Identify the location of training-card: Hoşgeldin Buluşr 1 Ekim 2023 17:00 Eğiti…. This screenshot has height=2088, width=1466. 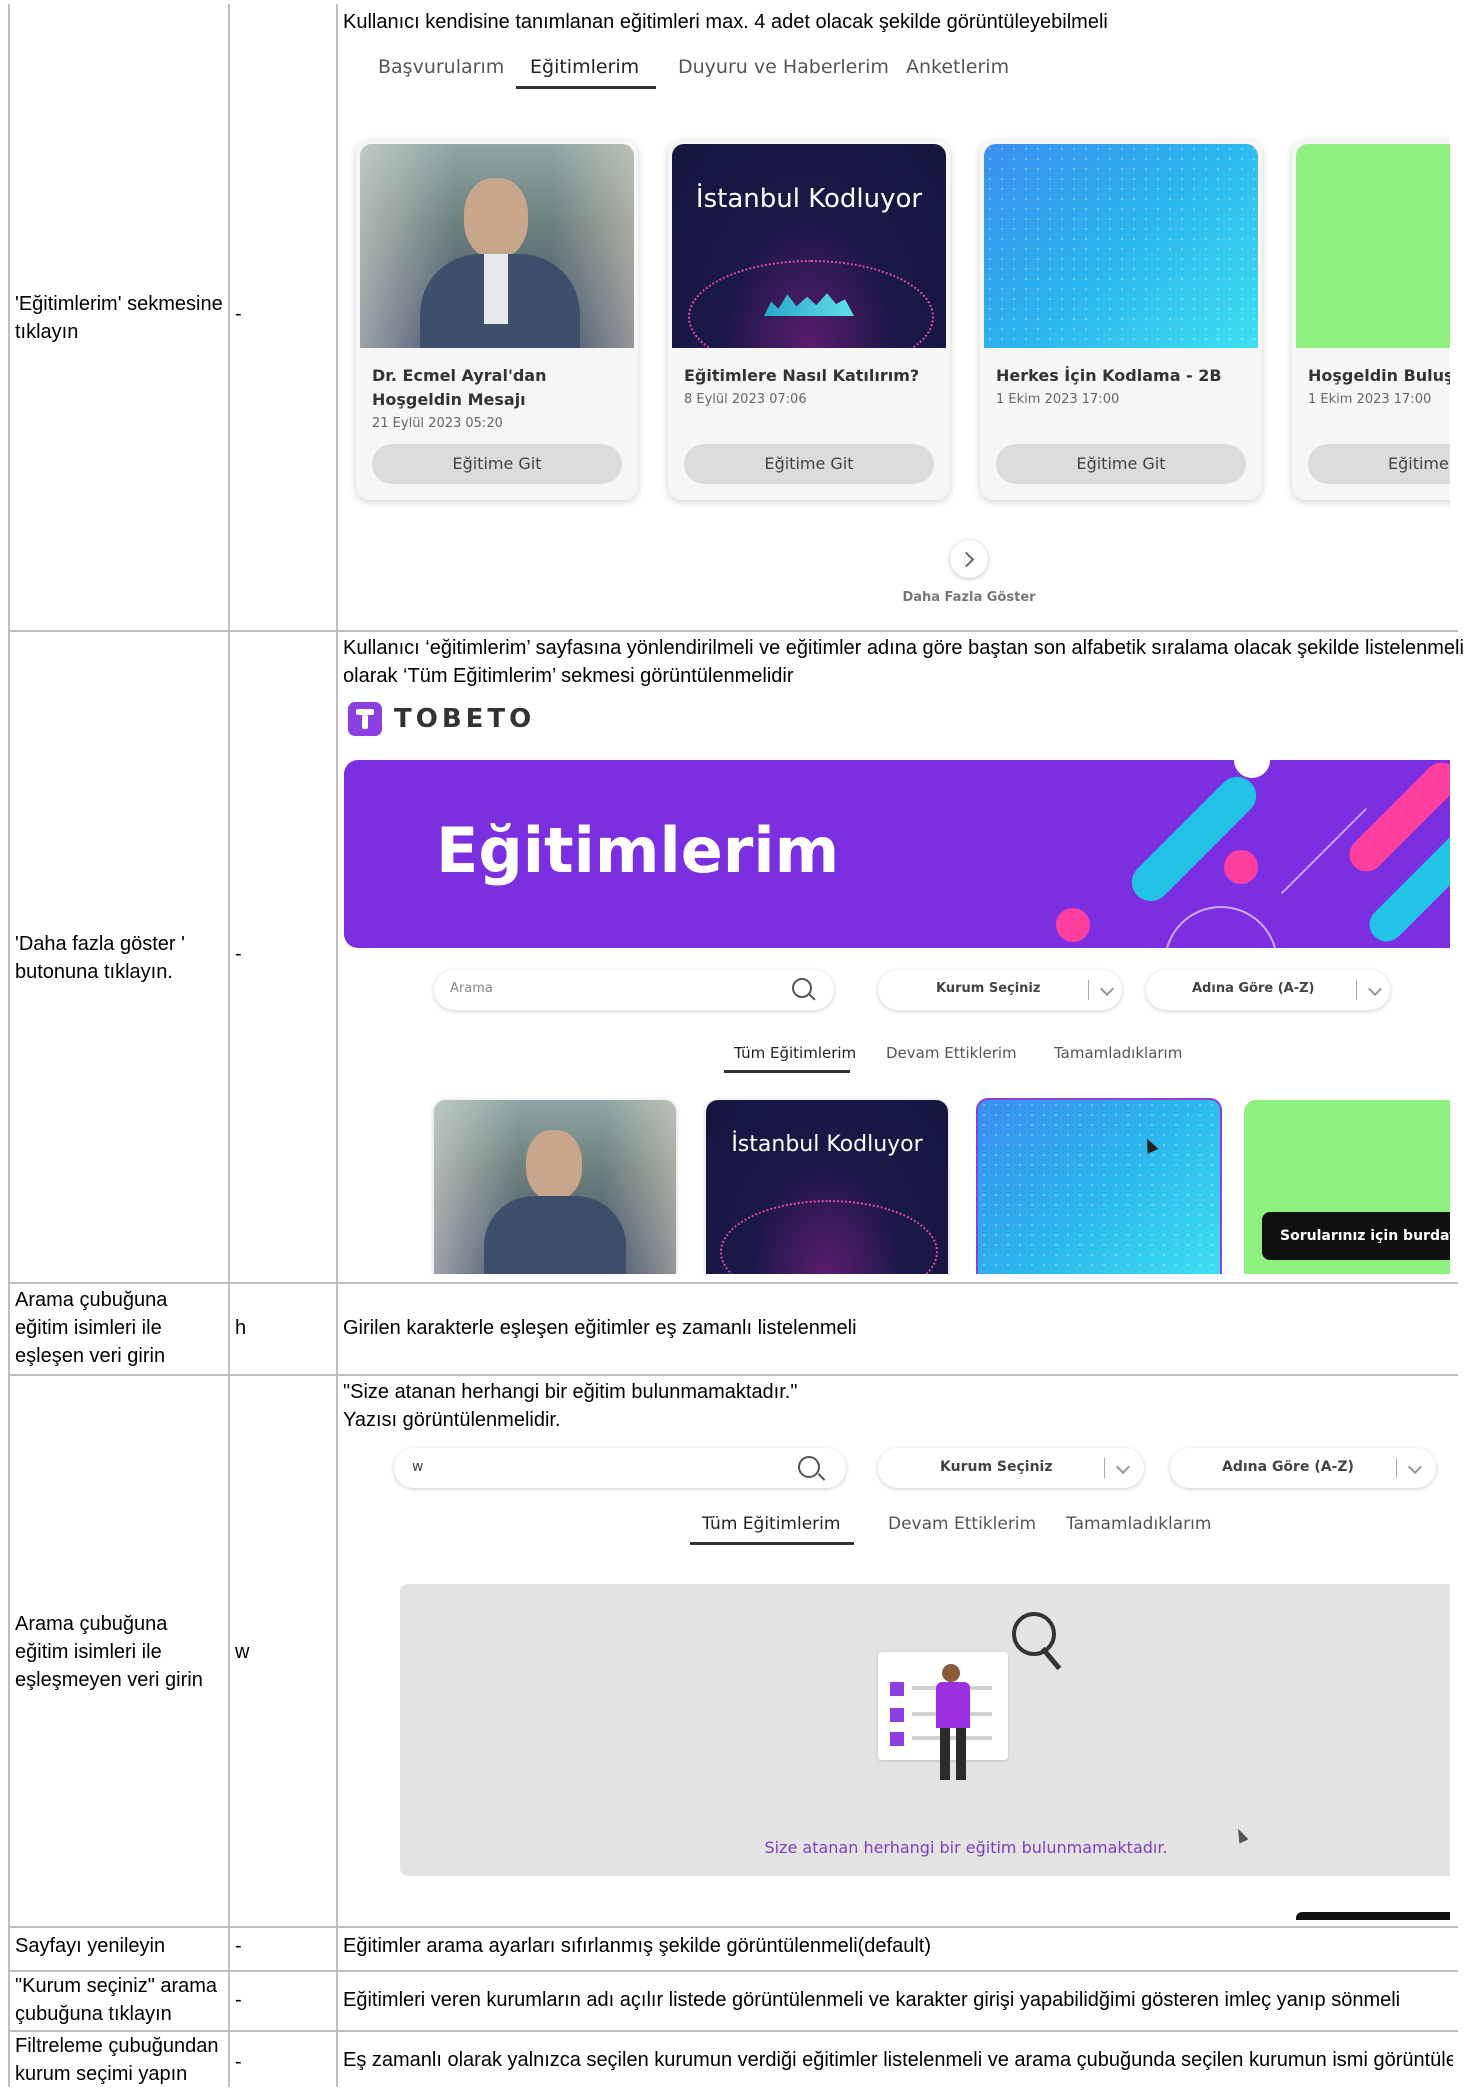
(1371, 320).